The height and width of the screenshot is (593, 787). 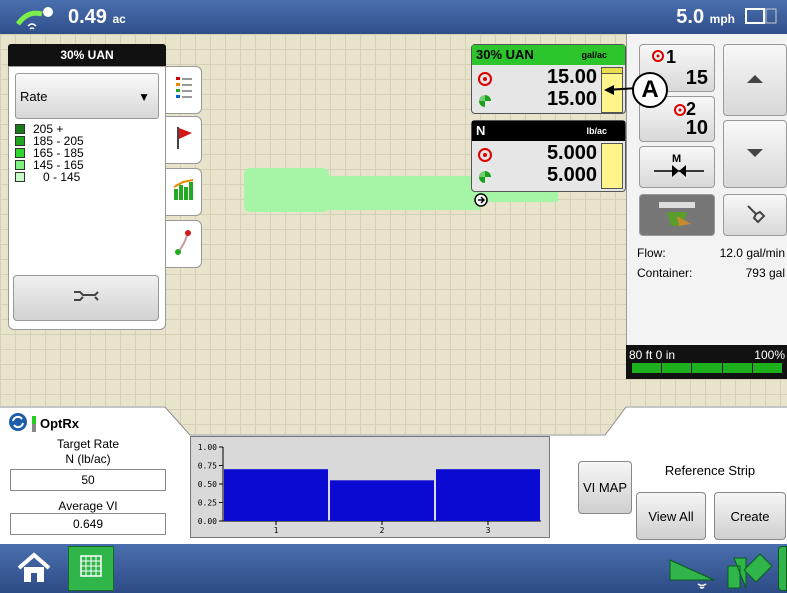 What do you see at coordinates (761, 19) in the screenshot?
I see `screen-layout-icon` at bounding box center [761, 19].